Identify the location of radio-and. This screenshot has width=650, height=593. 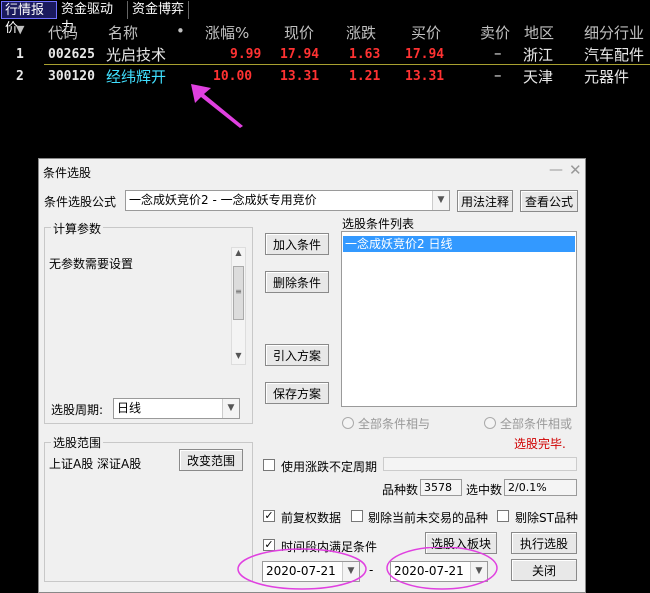
(348, 423).